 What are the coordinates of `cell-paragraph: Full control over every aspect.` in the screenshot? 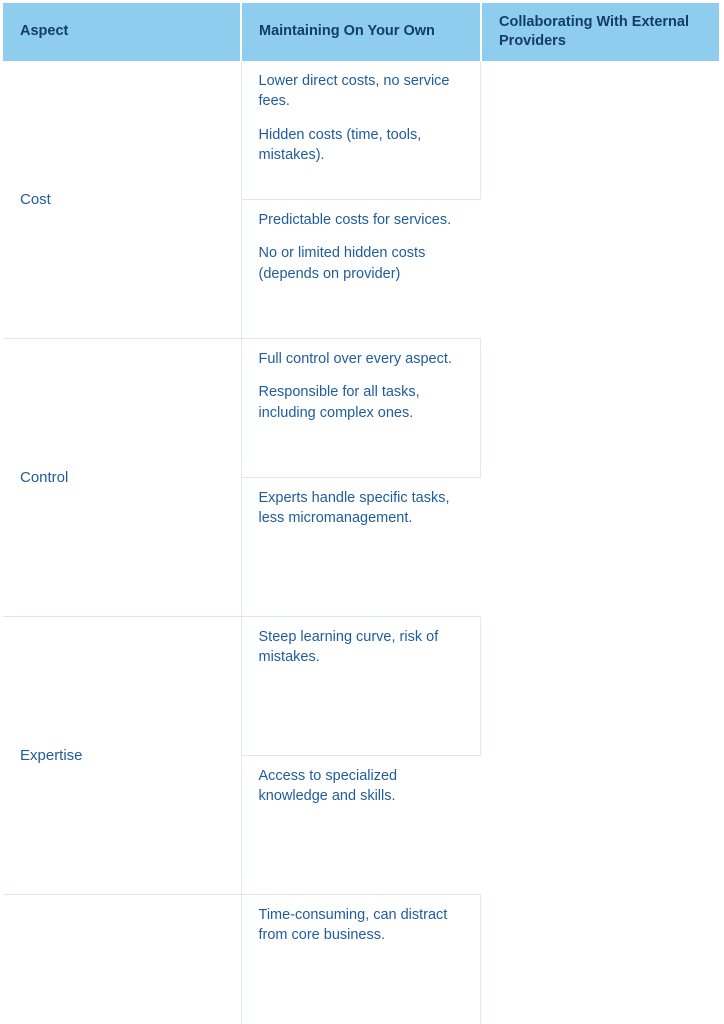 It's located at (355, 358).